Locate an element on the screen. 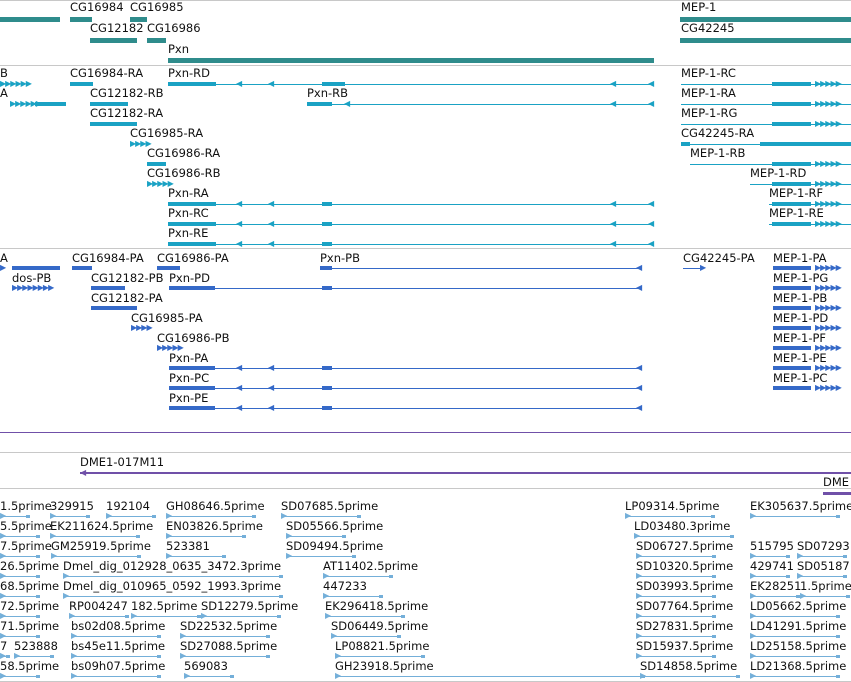  gene-label: CG12182 is located at coordinates (117, 28).